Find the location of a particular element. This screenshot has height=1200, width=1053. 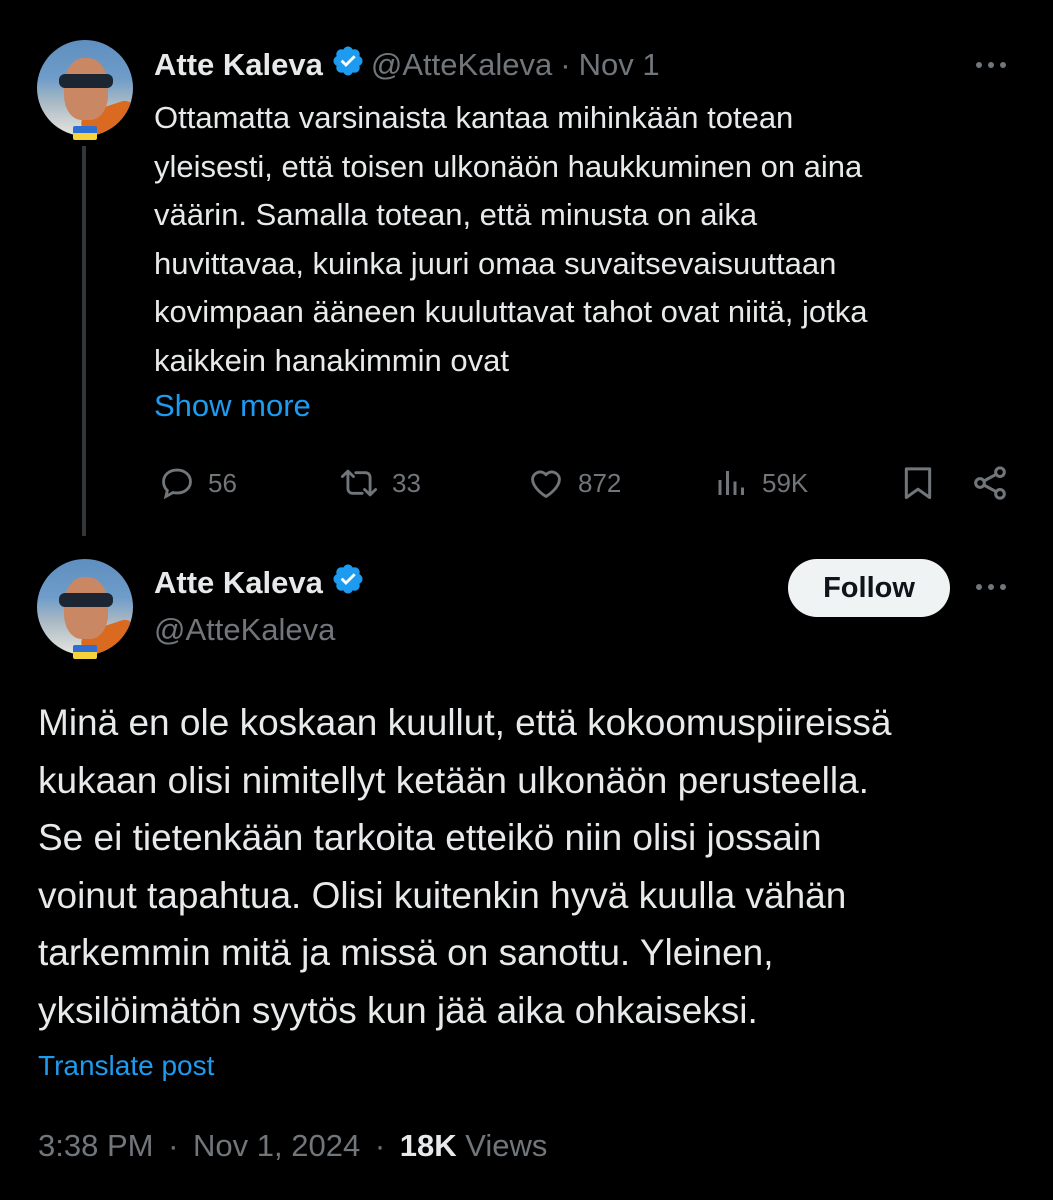

tweet-header: Atte Kaleva @AtteKaleva · Nov 1 is located at coordinates (407, 65).